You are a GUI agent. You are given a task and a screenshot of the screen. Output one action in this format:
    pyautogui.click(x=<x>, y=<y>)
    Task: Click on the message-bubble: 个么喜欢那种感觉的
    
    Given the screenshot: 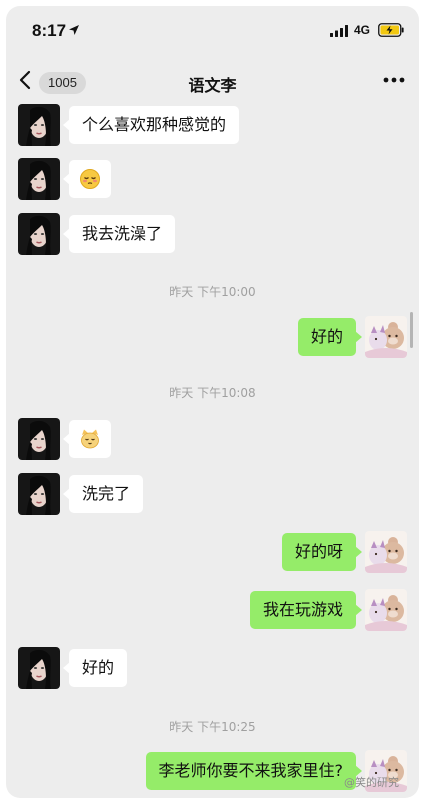 What is the action you would take?
    pyautogui.click(x=151, y=125)
    